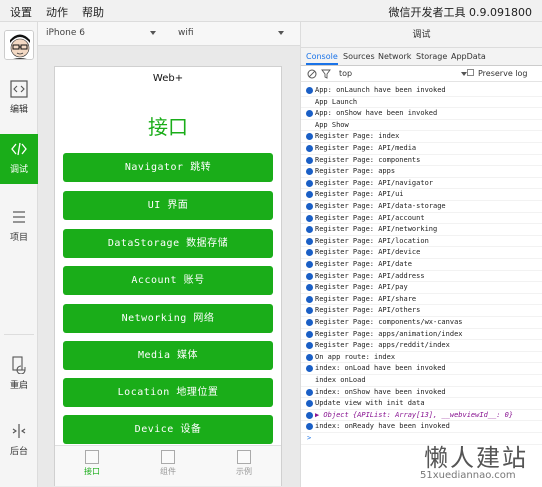 The height and width of the screenshot is (487, 542). Describe the element at coordinates (326, 74) in the screenshot. I see `filter-icon` at that location.